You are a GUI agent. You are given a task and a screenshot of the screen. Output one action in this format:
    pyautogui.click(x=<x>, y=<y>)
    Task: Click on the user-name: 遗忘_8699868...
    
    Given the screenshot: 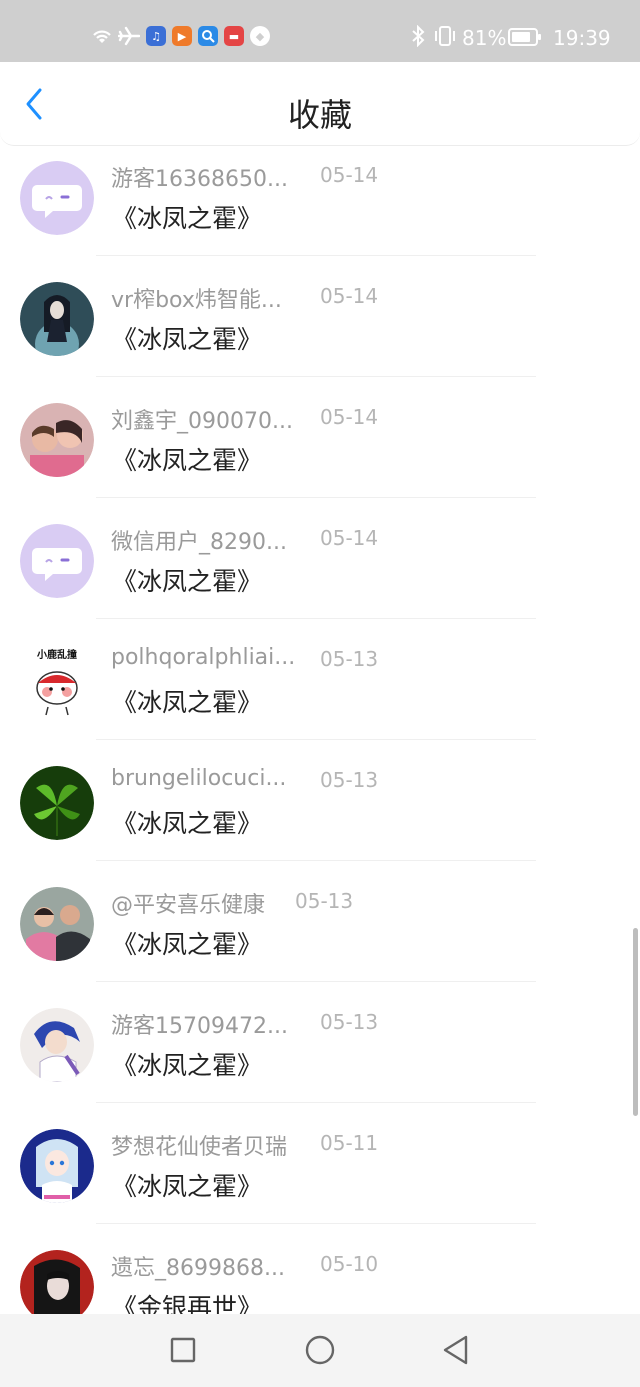 What is the action you would take?
    pyautogui.click(x=198, y=1268)
    